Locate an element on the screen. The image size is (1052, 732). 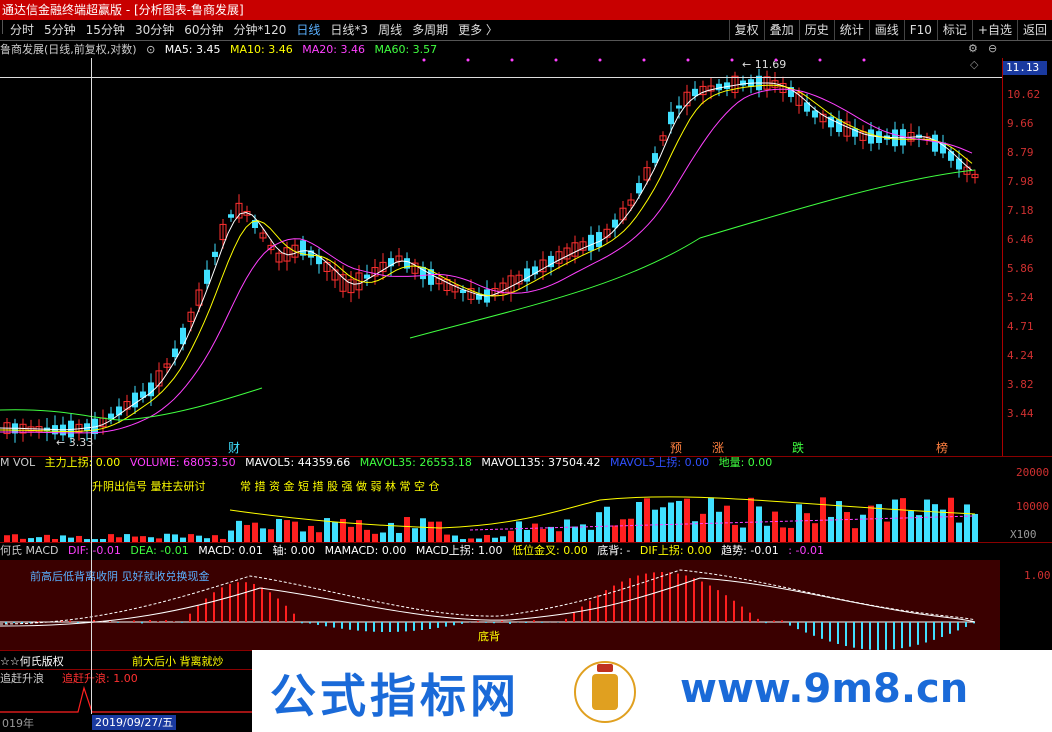
period-tab: 60分钟 is located at coordinates (203, 30).